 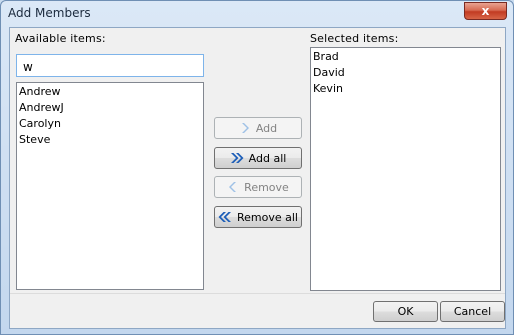 I want to click on chevron-left-icon, so click(x=233, y=187).